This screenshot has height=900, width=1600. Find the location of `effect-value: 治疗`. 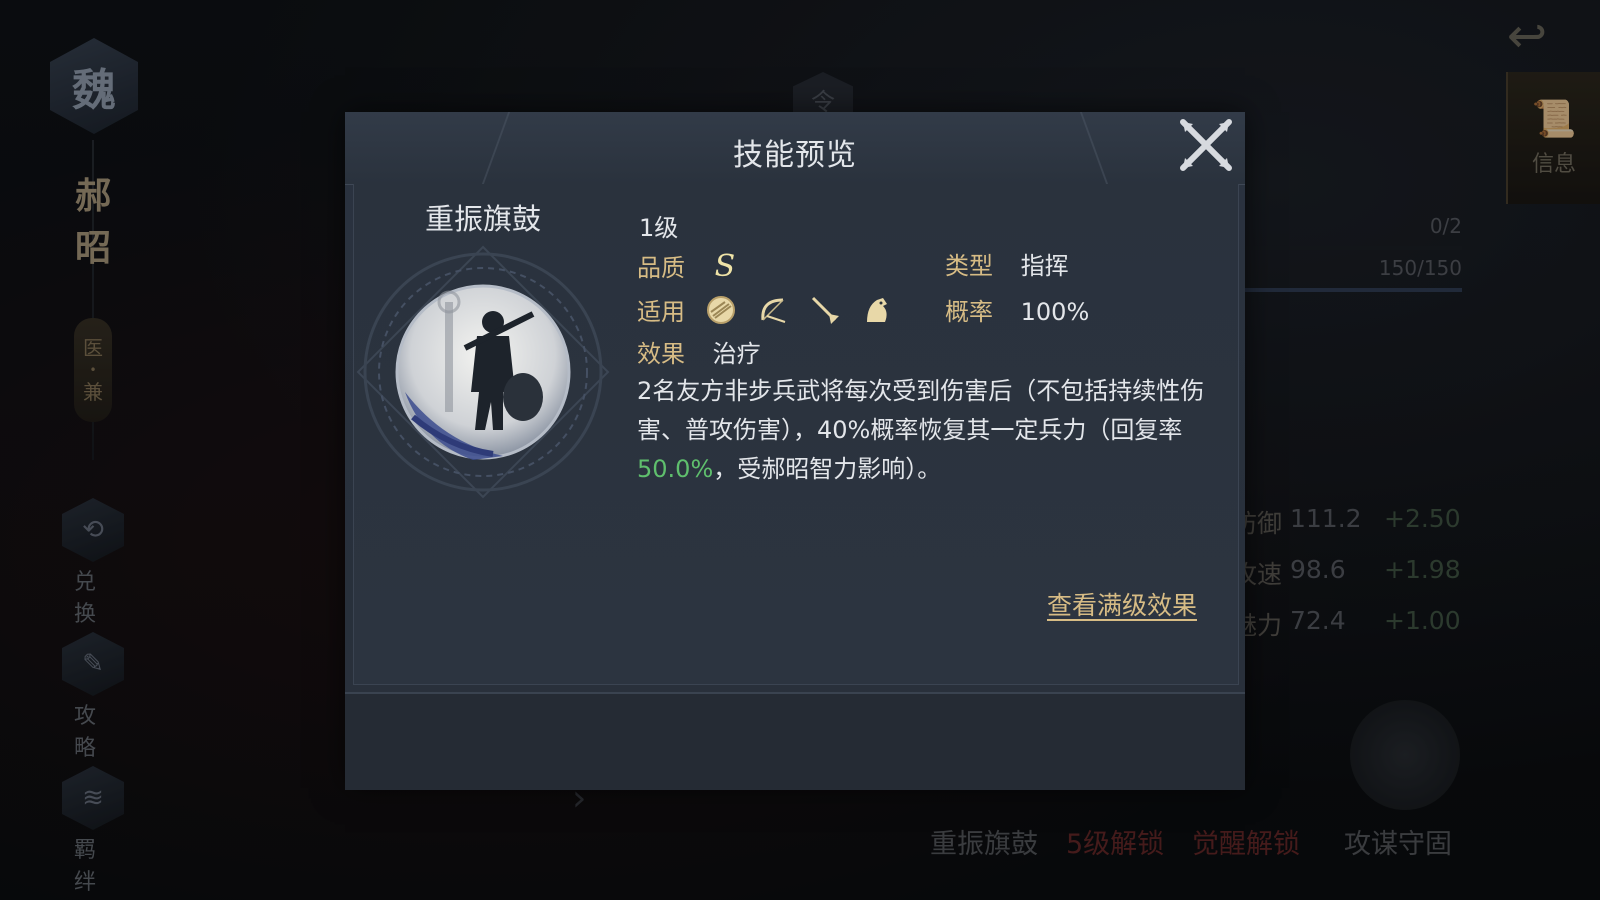

effect-value: 治疗 is located at coordinates (736, 354).